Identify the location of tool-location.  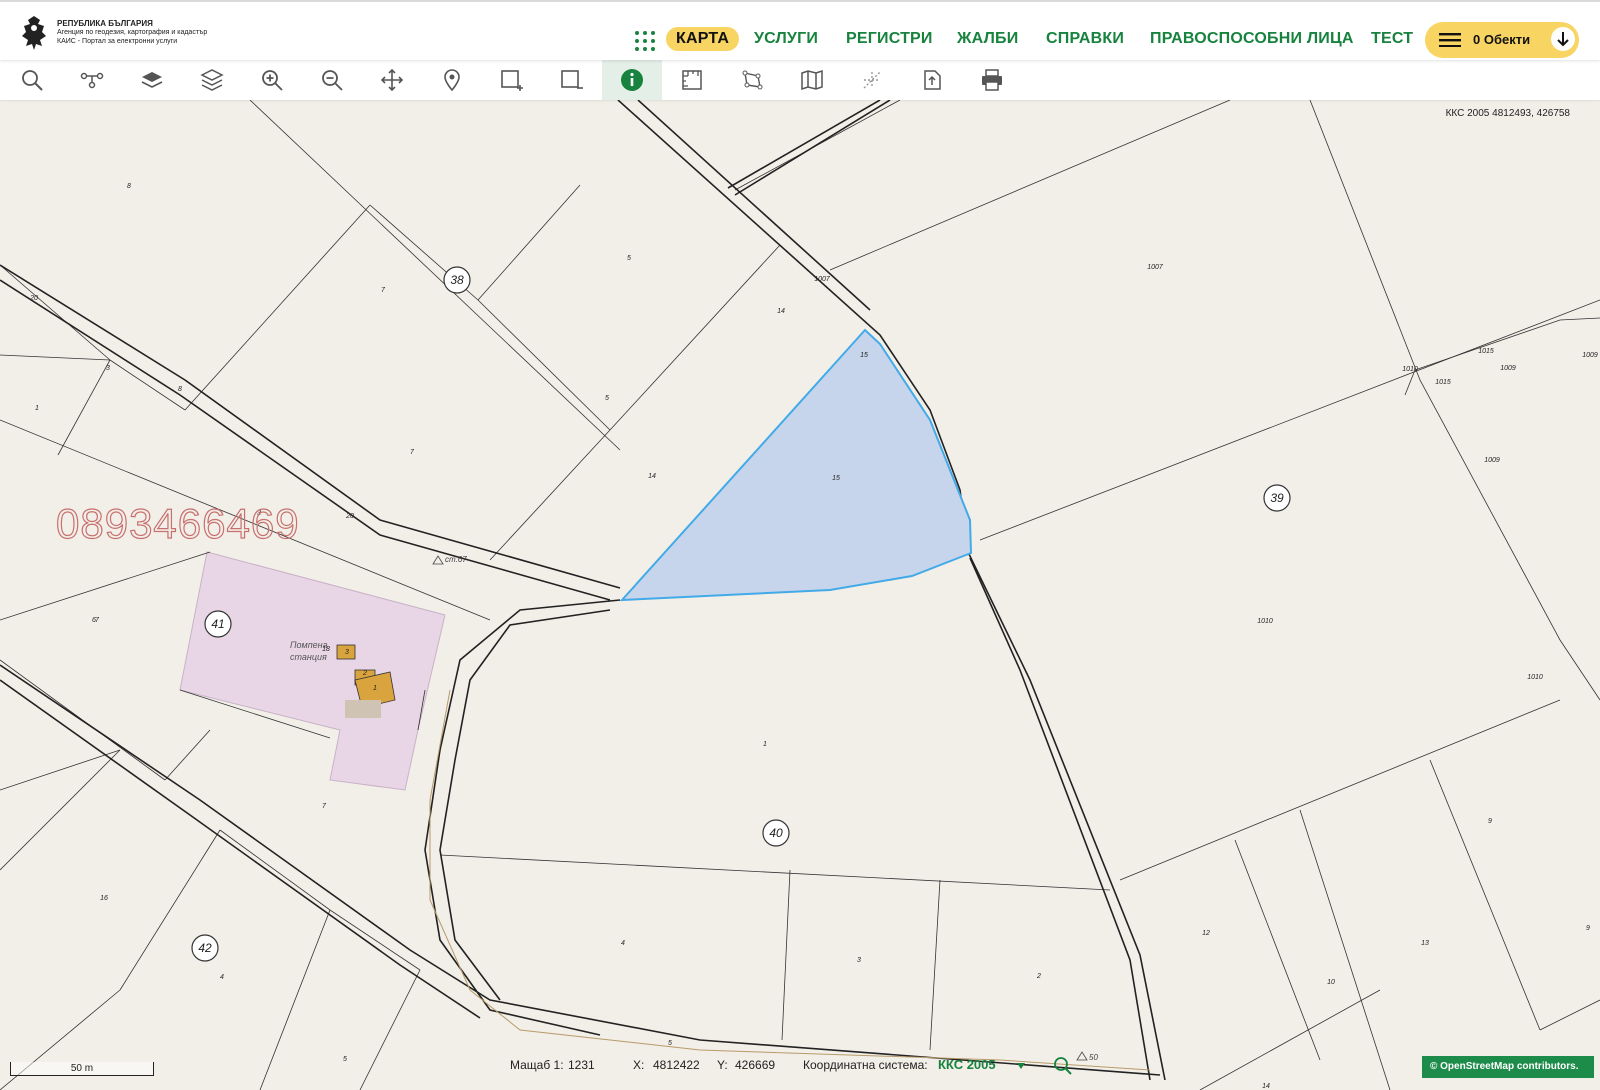
(452, 80).